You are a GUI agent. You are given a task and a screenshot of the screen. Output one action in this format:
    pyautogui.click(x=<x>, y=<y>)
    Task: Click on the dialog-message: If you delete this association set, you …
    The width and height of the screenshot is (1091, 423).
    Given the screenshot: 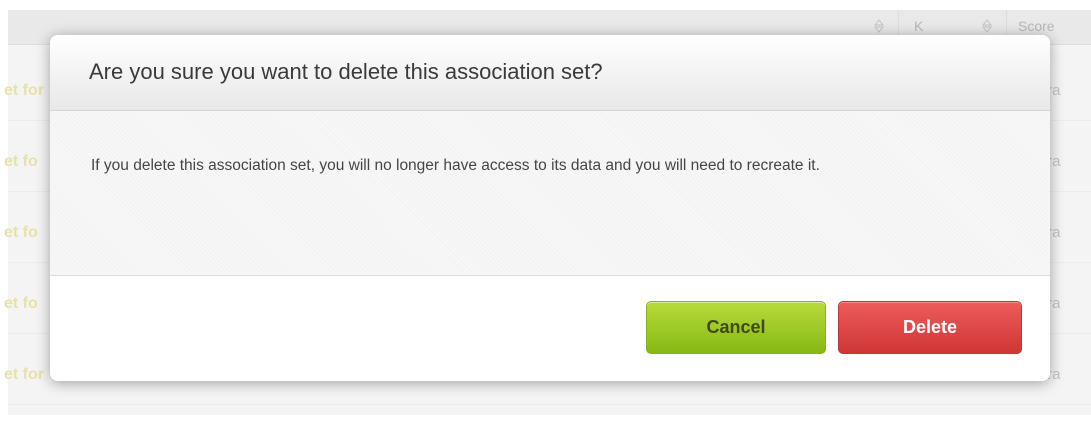 What is the action you would take?
    pyautogui.click(x=455, y=165)
    